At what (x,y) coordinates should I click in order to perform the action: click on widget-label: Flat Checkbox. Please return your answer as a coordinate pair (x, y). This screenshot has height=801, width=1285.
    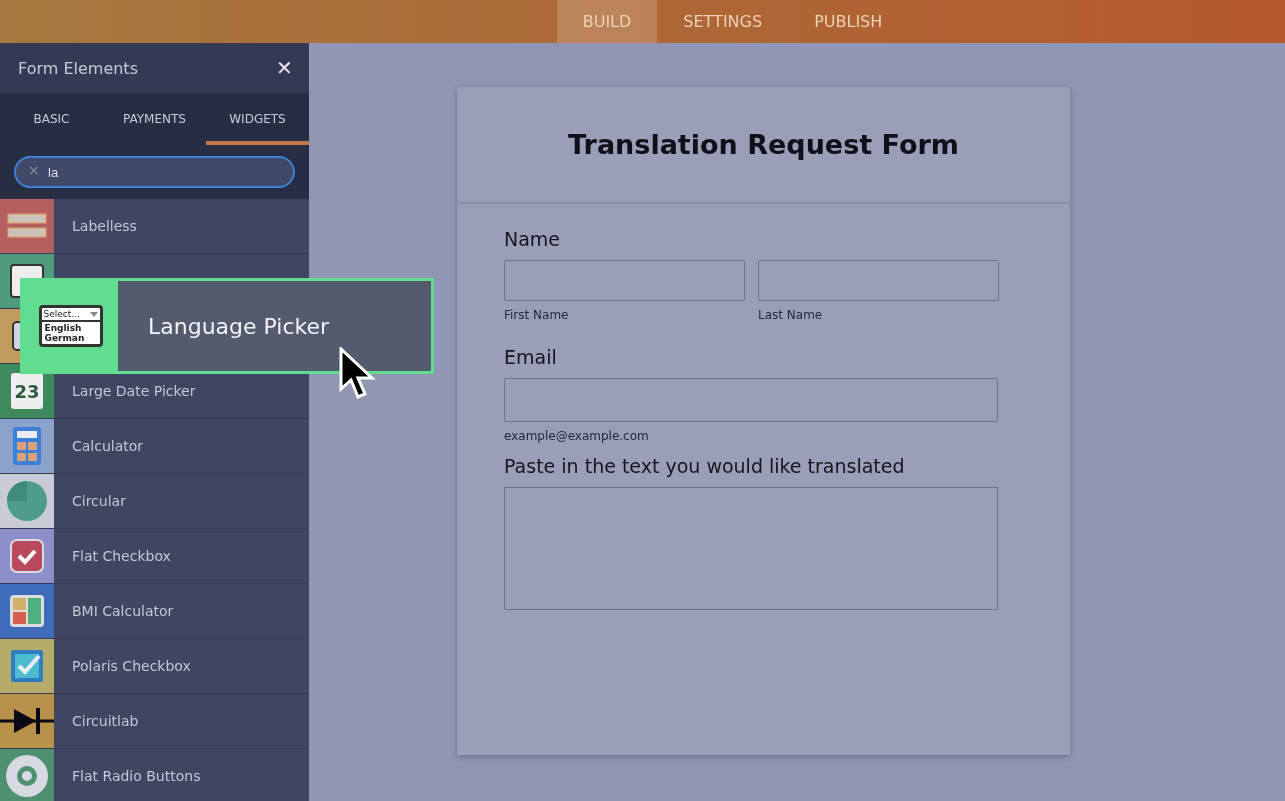
    Looking at the image, I should click on (121, 556).